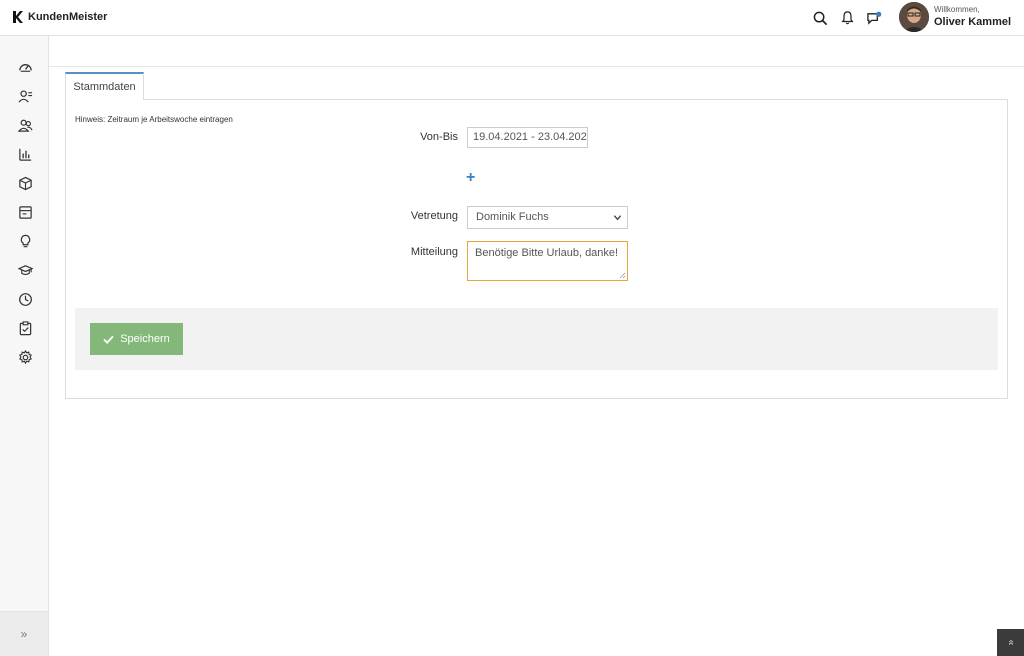 Image resolution: width=1024 pixels, height=656 pixels. What do you see at coordinates (25, 357) in the screenshot?
I see `settings-icon` at bounding box center [25, 357].